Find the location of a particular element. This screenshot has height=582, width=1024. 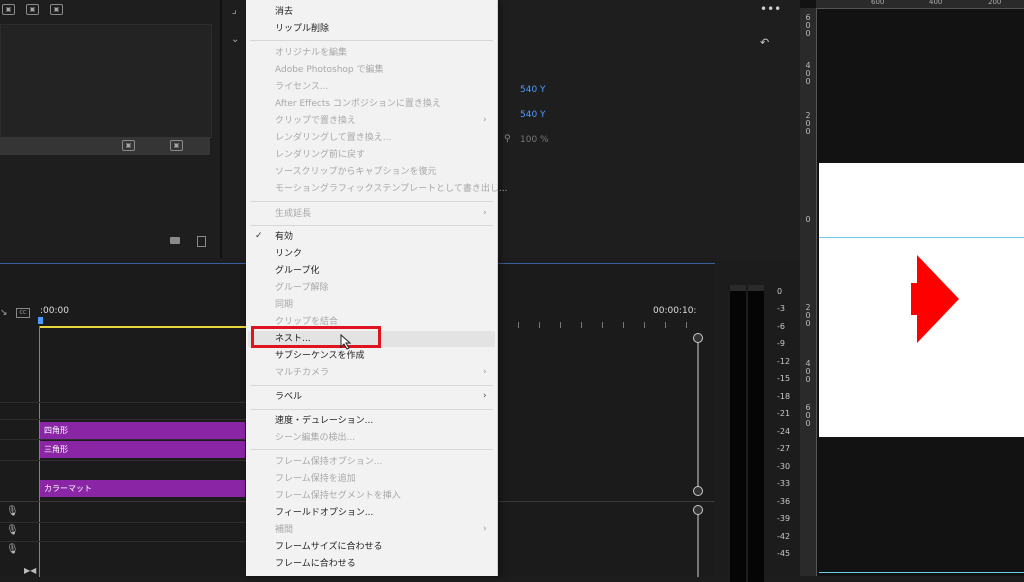

clip-triangle: 三角形 is located at coordinates (142, 449).